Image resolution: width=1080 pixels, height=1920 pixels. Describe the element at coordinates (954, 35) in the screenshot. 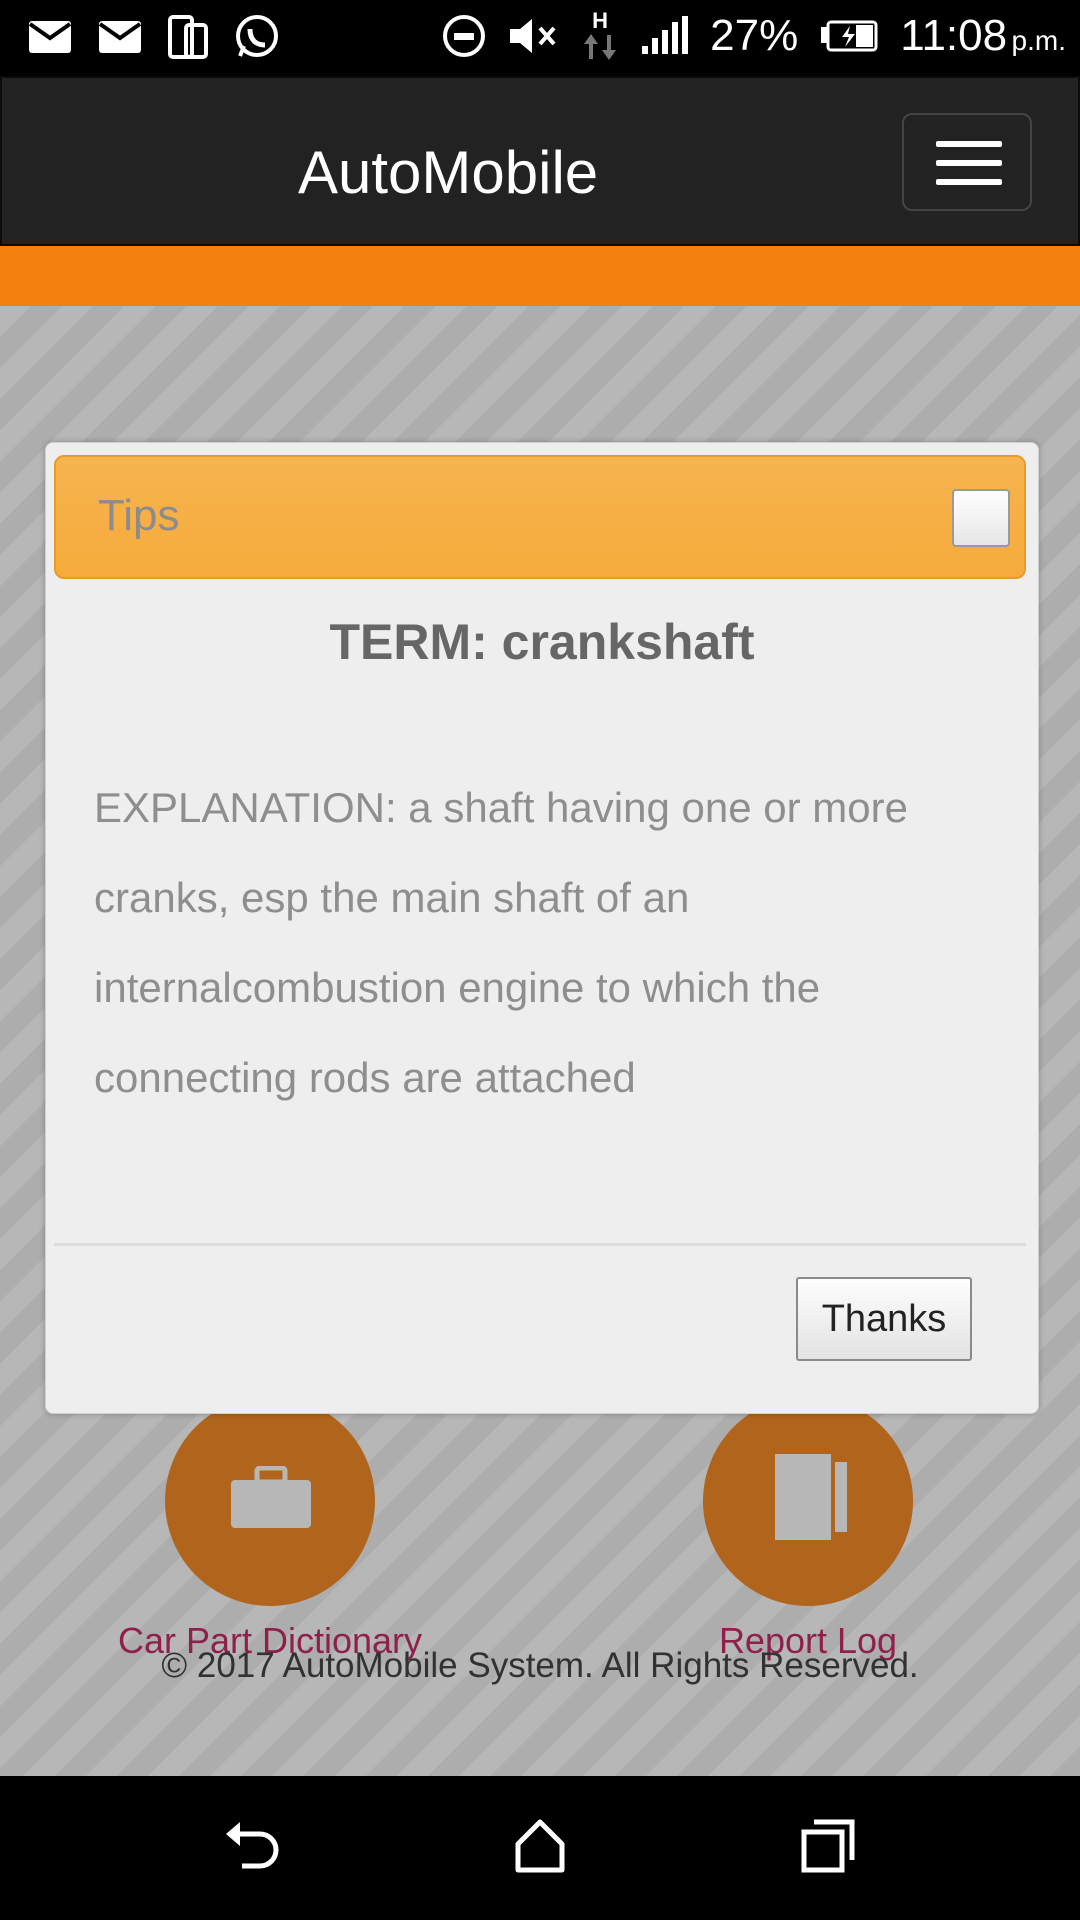

I see `time-text: 11:08` at that location.